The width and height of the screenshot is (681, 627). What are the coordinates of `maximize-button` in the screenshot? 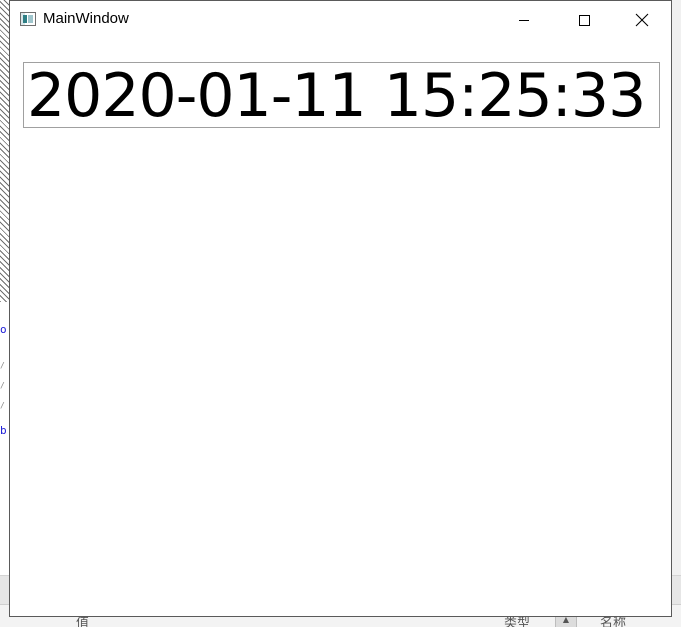 It's located at (584, 19).